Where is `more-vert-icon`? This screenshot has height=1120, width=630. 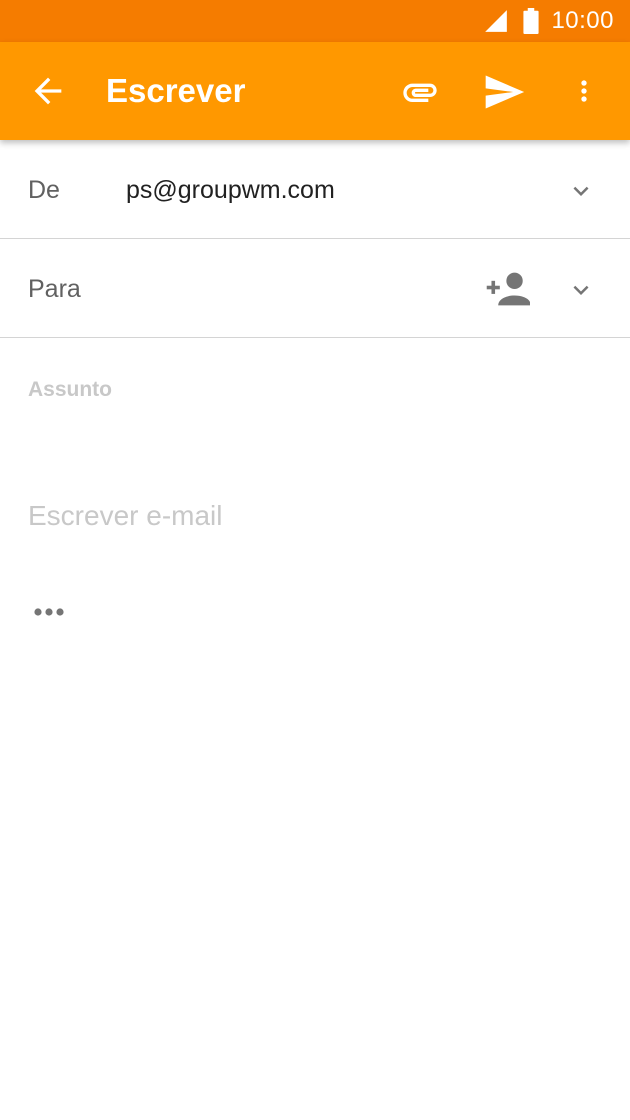 more-vert-icon is located at coordinates (584, 91).